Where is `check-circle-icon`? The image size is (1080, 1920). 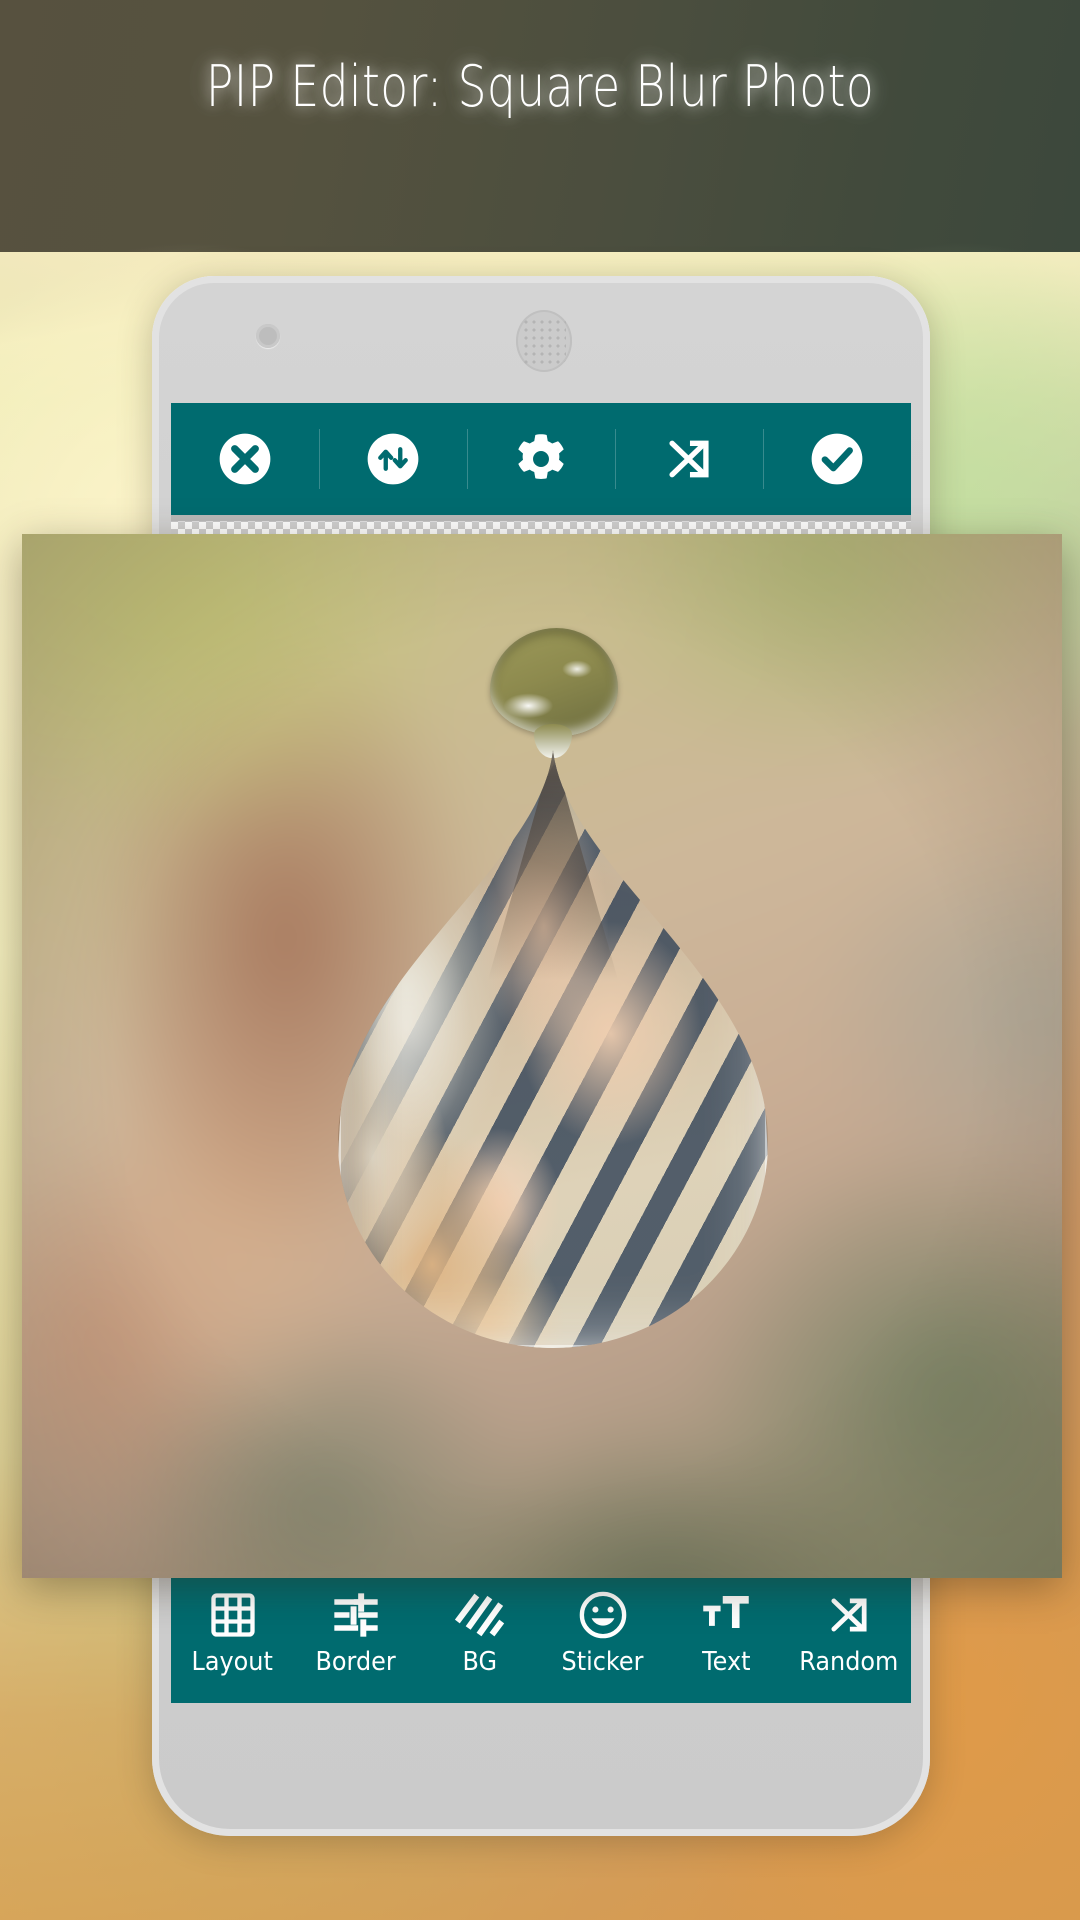 check-circle-icon is located at coordinates (837, 459).